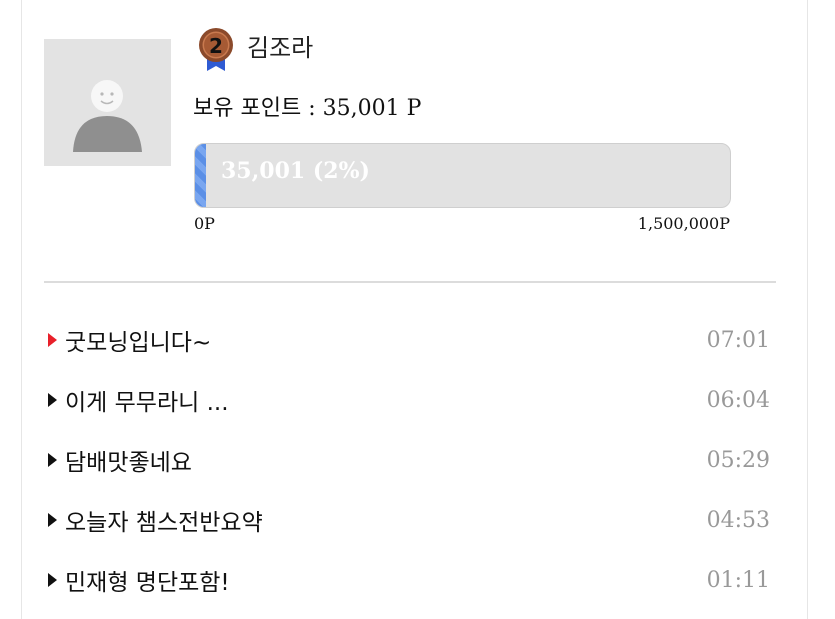 The image size is (835, 619). I want to click on post-title: 담배맛좋네요, so click(128, 460).